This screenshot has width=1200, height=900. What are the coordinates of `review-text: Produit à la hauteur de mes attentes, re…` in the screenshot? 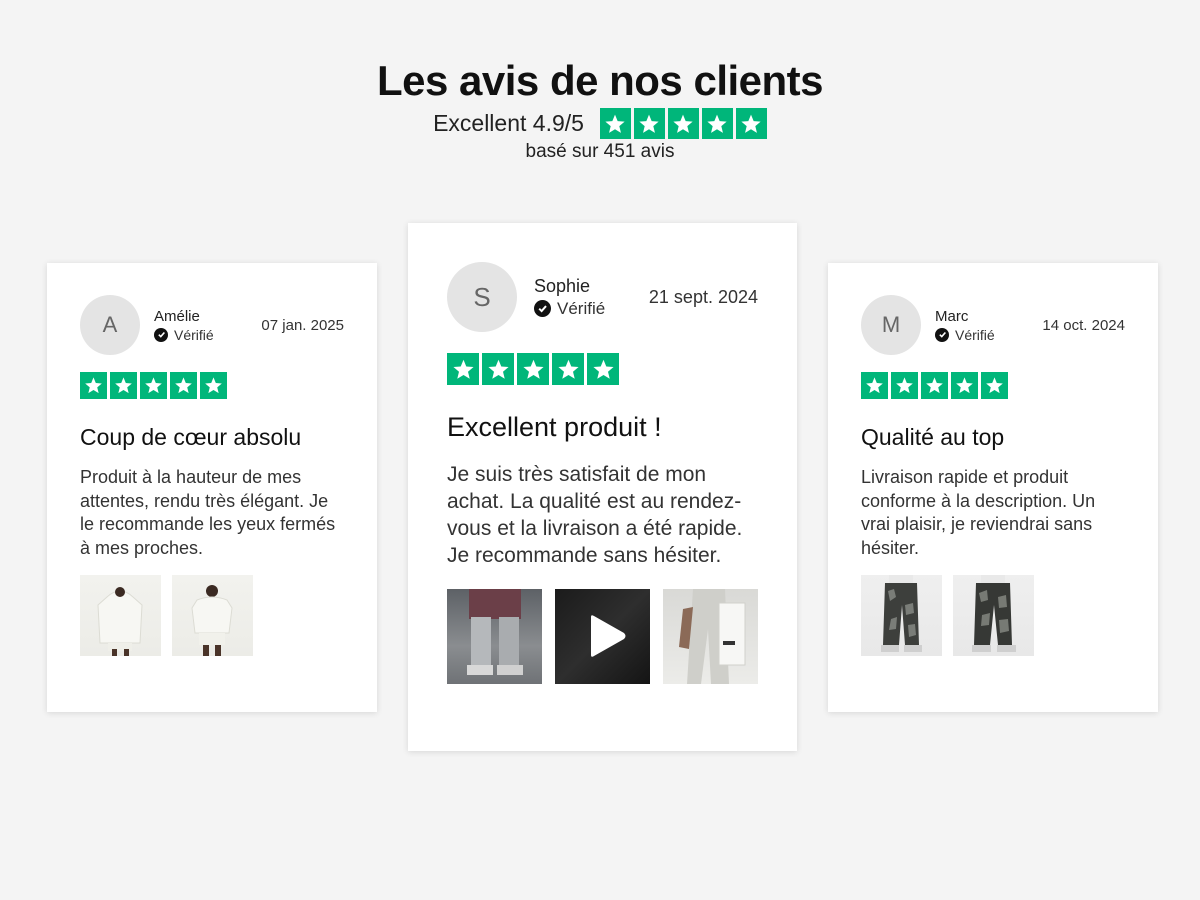 It's located at (208, 512).